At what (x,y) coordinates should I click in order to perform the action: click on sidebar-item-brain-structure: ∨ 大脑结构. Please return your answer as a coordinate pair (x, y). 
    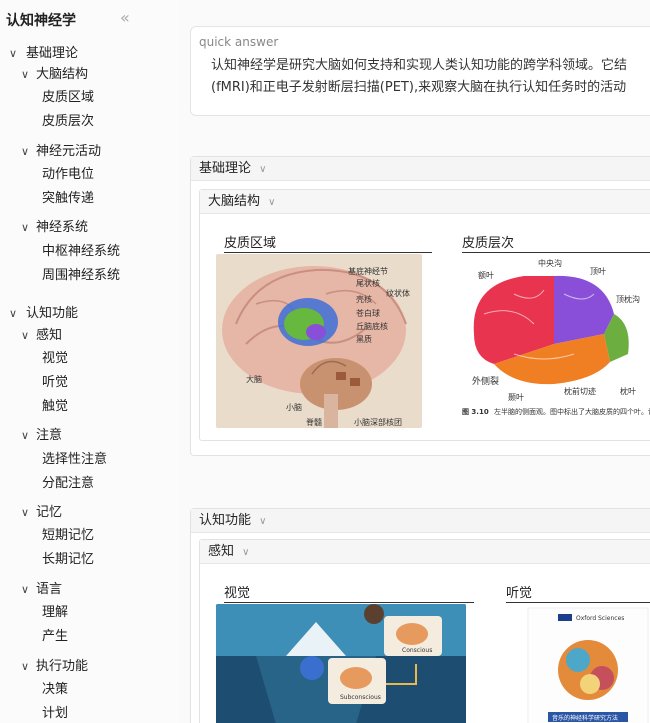
    Looking at the image, I should click on (53, 75).